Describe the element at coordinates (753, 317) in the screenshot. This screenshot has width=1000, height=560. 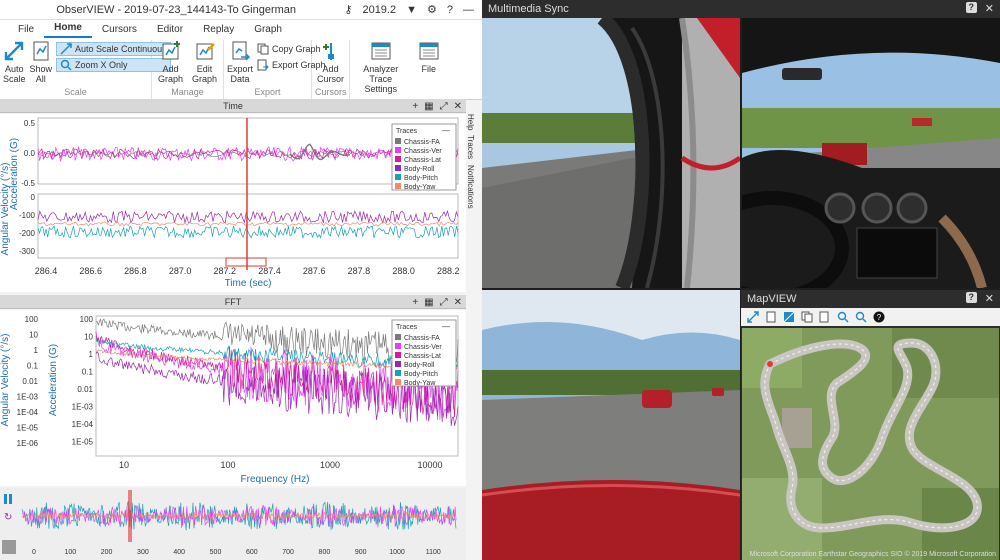
I see `fit-icon` at that location.